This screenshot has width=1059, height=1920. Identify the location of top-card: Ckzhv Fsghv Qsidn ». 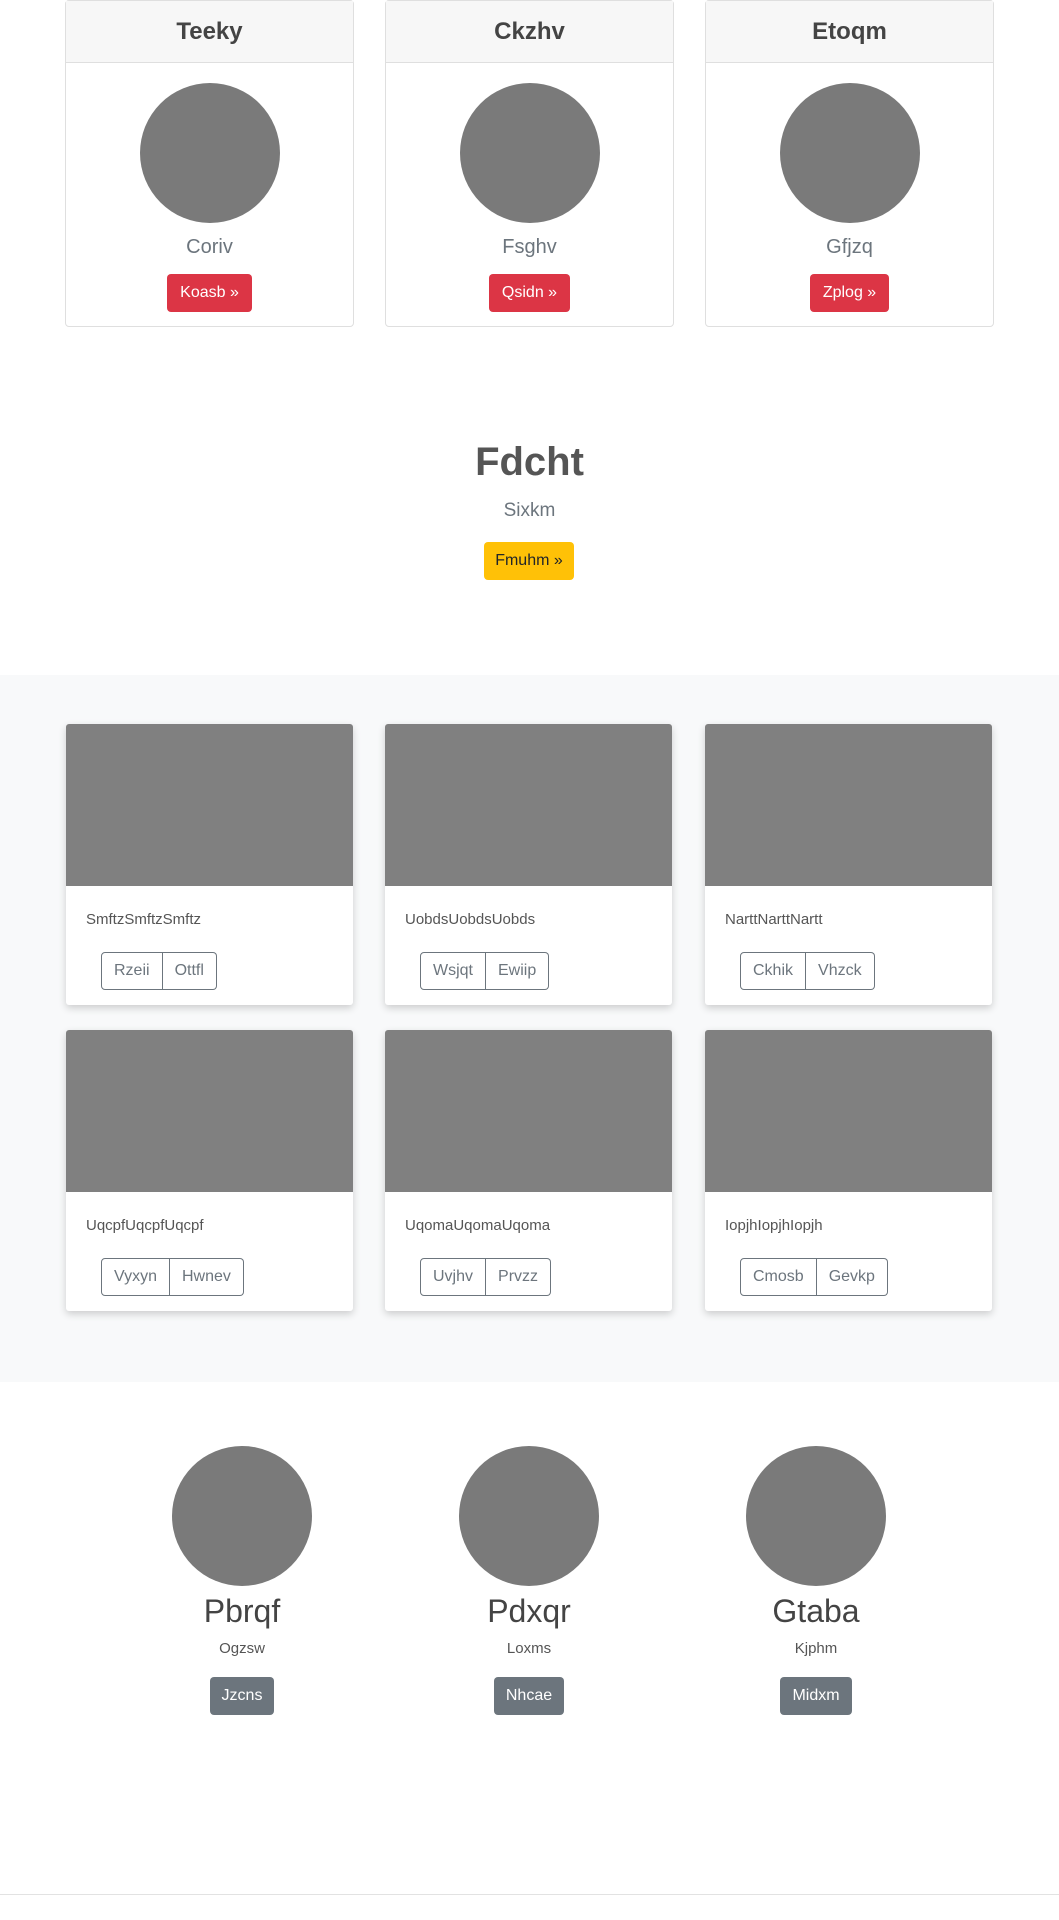
(529, 163).